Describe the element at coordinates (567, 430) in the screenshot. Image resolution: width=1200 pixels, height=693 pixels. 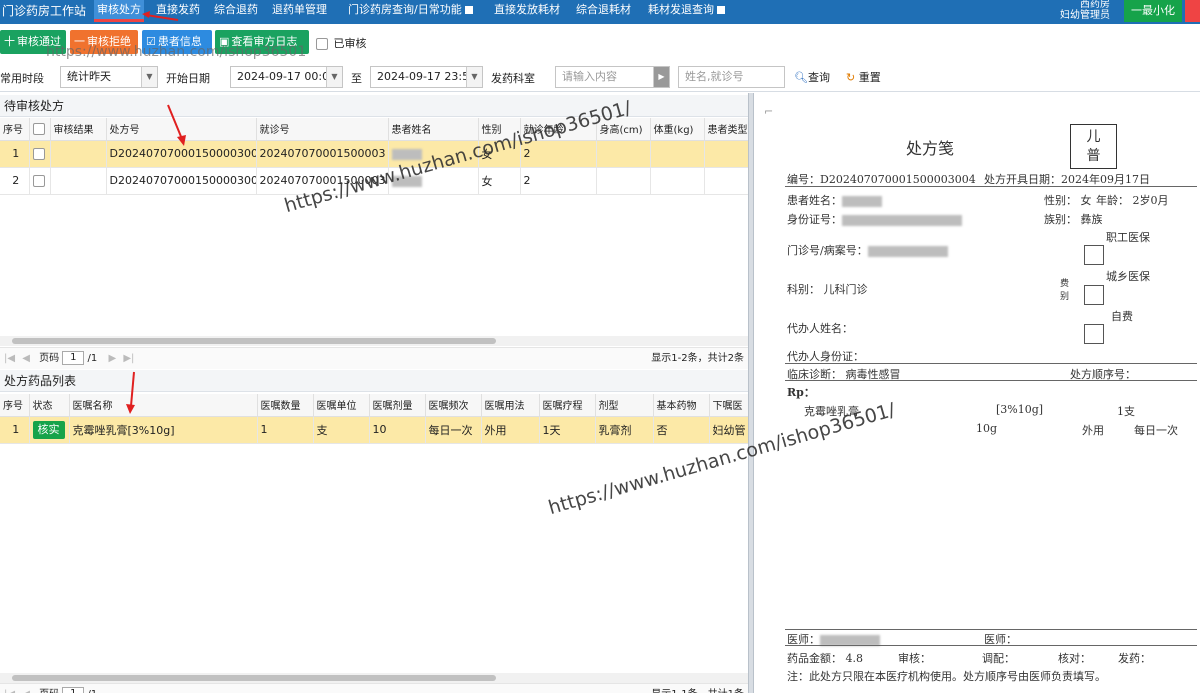
I see `cell-course: 1天` at that location.